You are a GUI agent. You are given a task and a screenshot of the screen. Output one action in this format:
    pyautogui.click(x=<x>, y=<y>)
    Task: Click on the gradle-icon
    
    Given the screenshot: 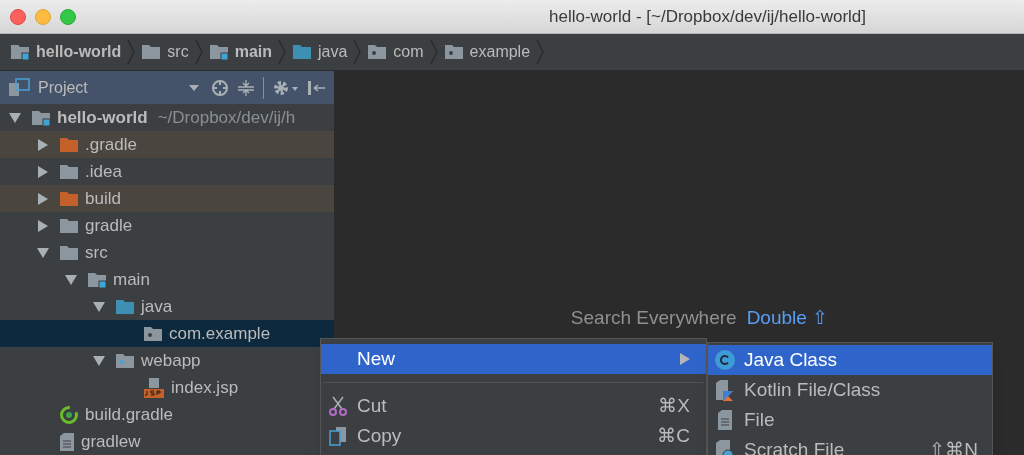 What is the action you would take?
    pyautogui.click(x=69, y=414)
    